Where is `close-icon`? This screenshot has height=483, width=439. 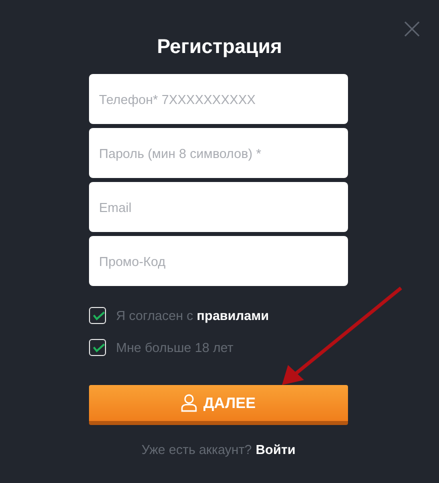
close-icon is located at coordinates (412, 29).